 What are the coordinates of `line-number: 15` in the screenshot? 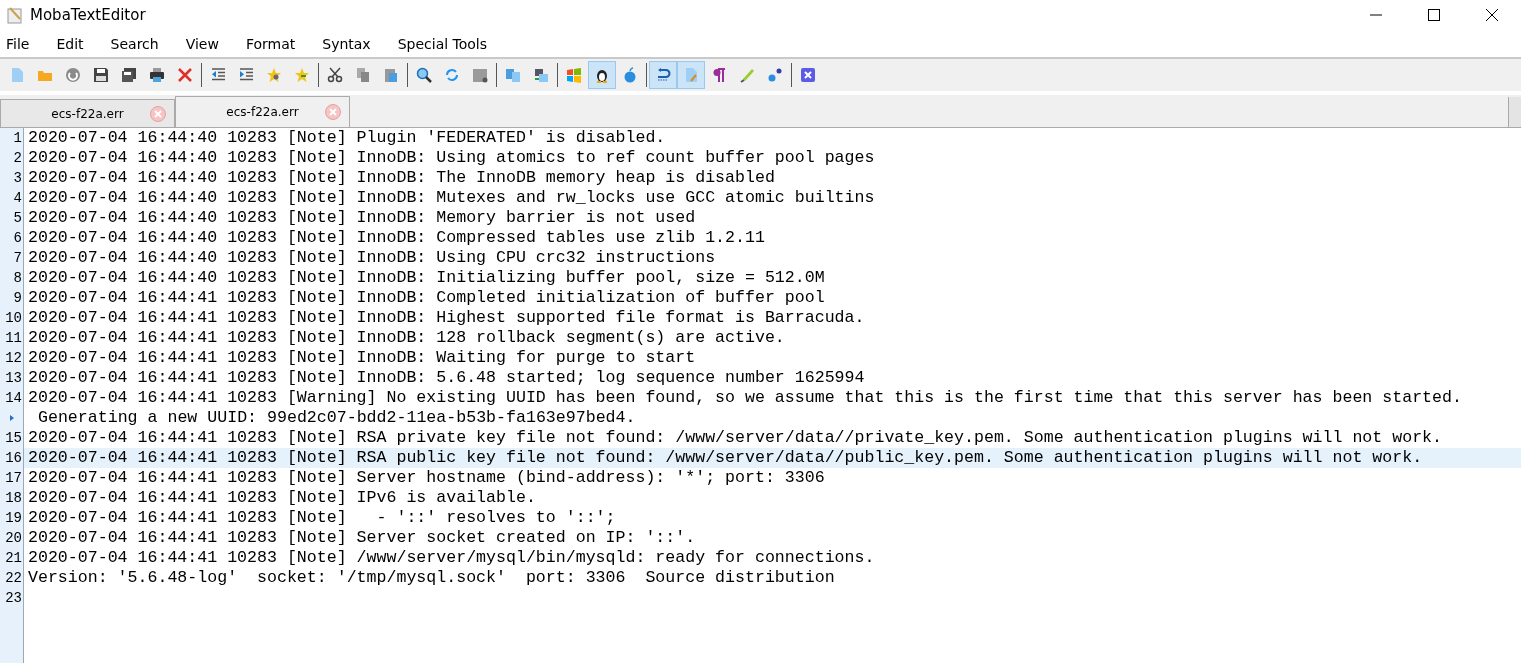 It's located at (13, 438).